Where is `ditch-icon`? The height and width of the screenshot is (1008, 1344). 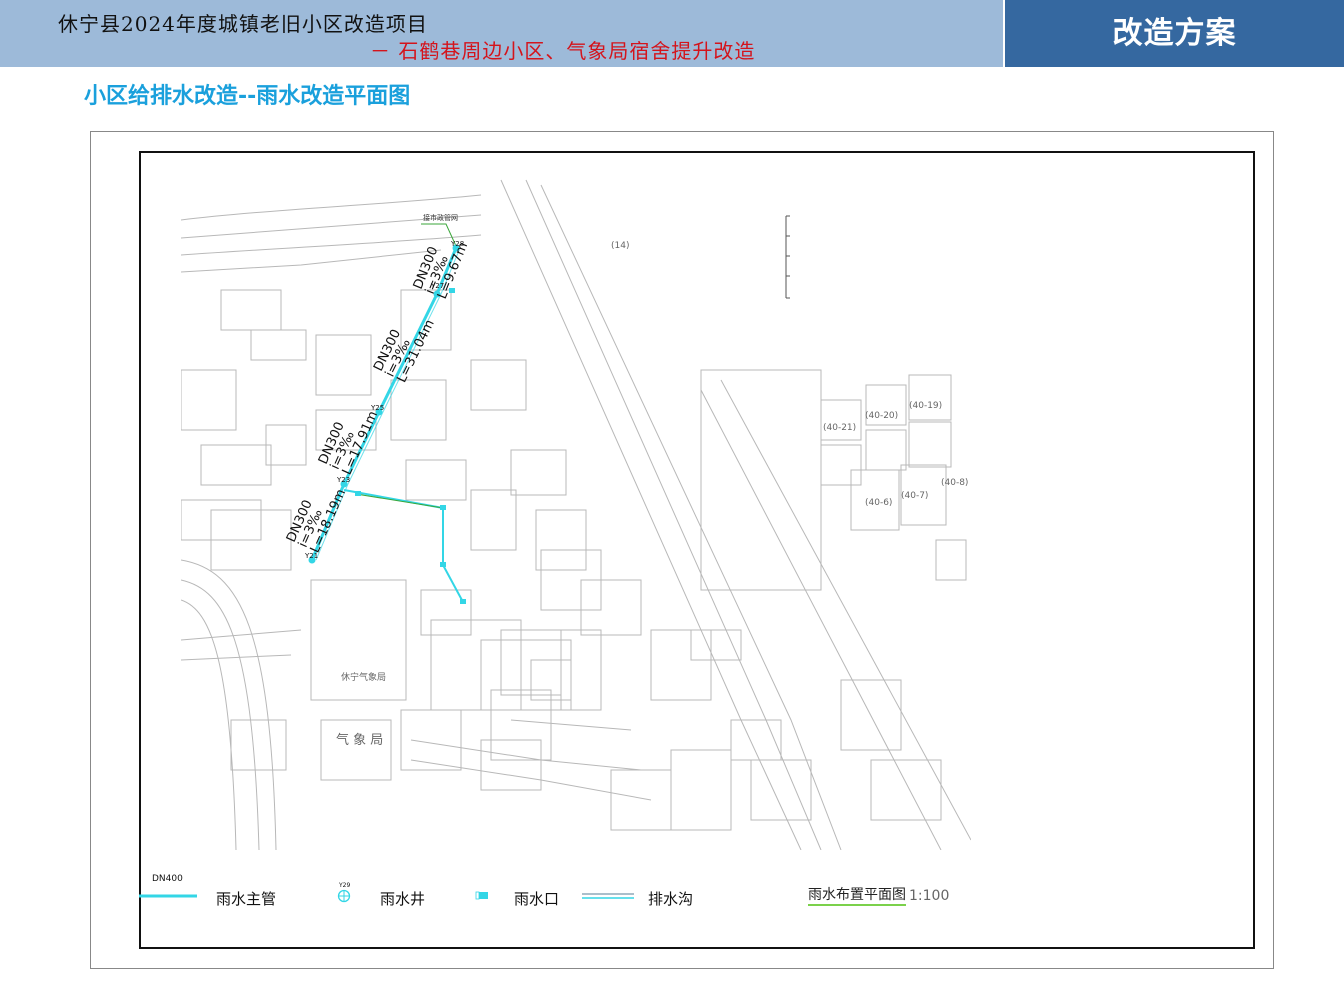 ditch-icon is located at coordinates (608, 896).